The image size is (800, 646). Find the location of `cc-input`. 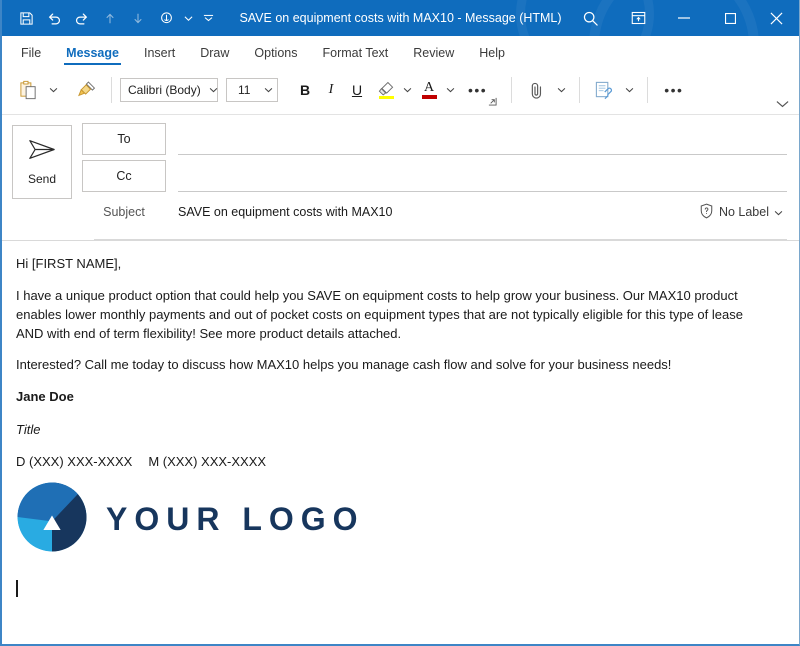

cc-input is located at coordinates (482, 176).